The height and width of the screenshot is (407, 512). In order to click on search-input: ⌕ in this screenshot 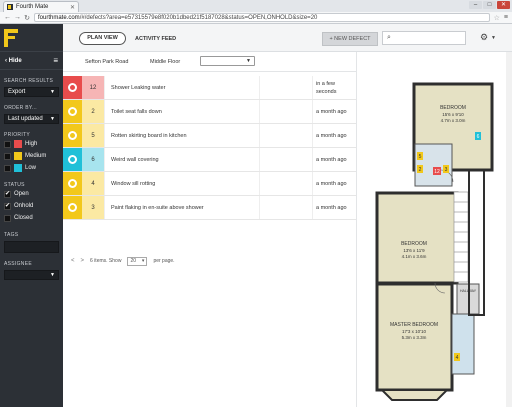, I will do `click(424, 38)`.